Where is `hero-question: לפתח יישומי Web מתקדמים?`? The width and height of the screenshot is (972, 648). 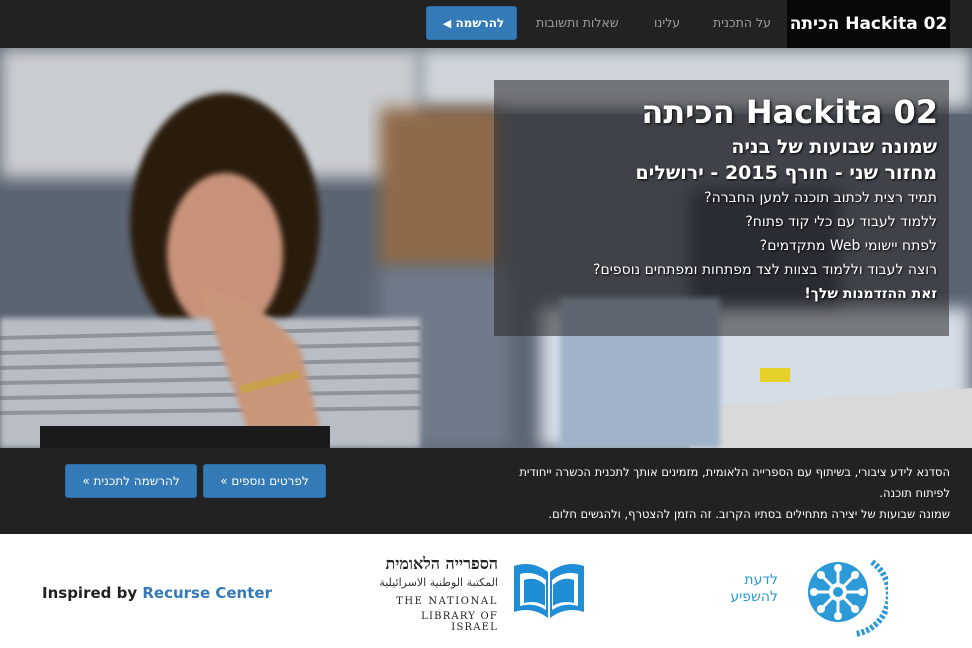 hero-question: לפתח יישומי Web מתקדמים? is located at coordinates (848, 246).